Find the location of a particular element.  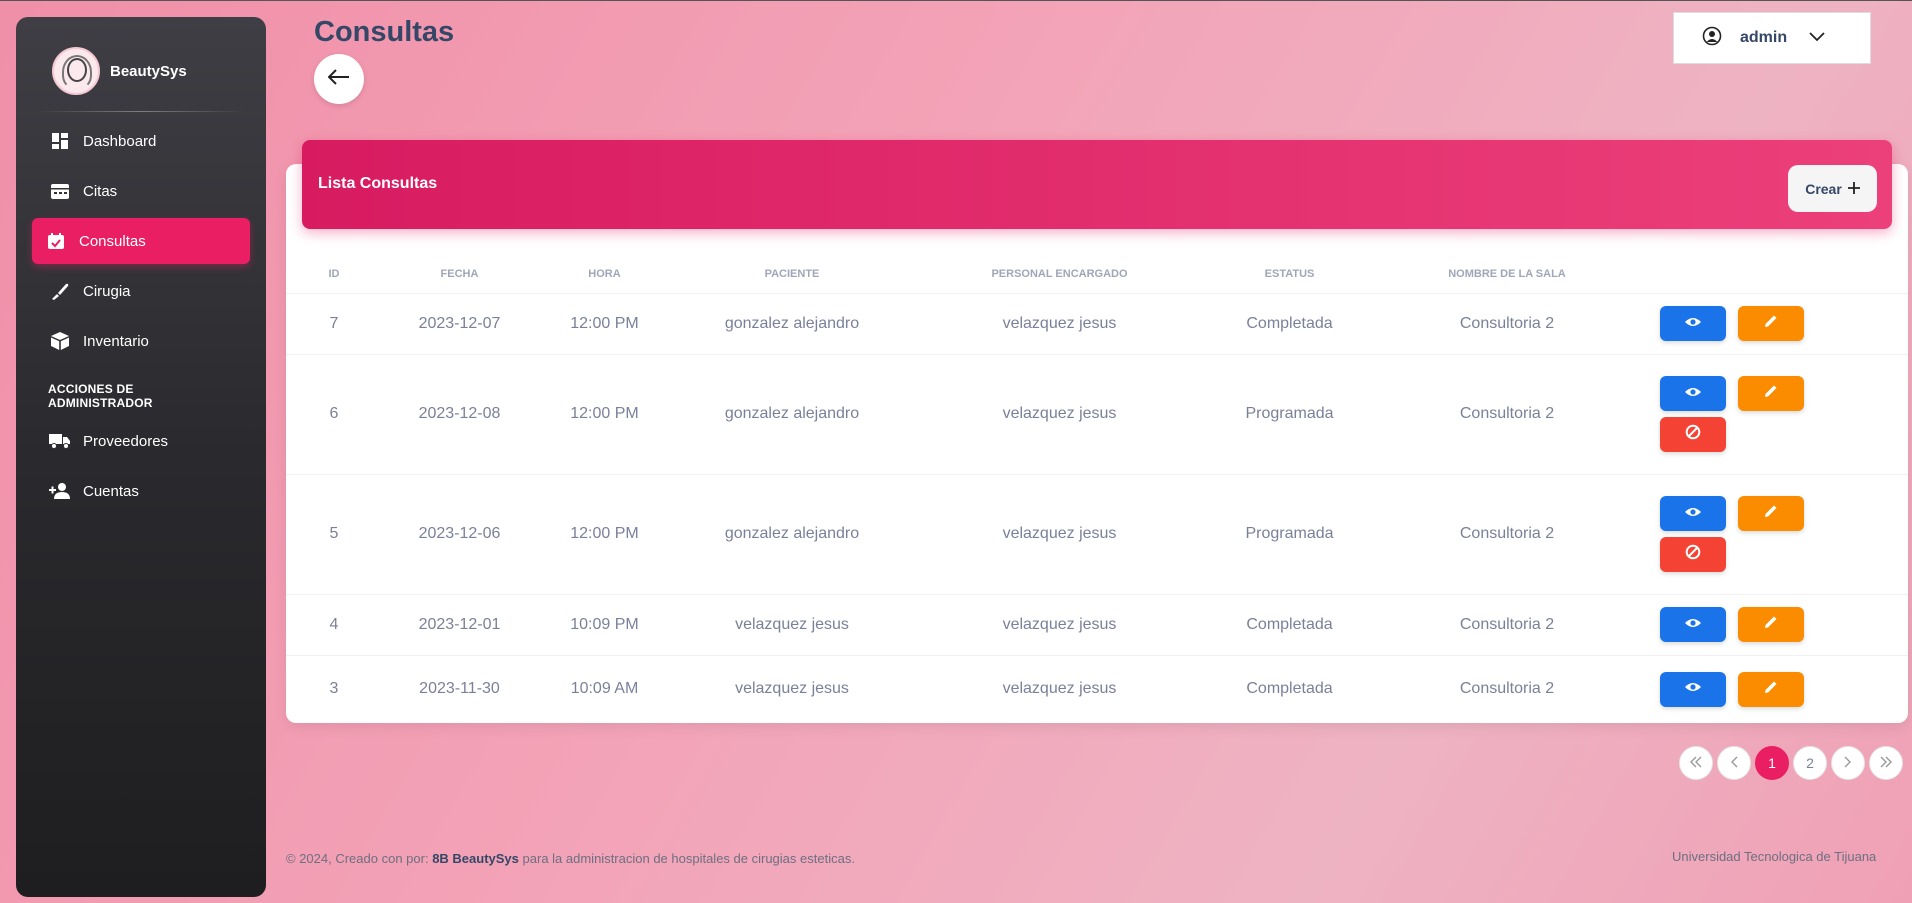

page-button-2: 2 is located at coordinates (1810, 763).